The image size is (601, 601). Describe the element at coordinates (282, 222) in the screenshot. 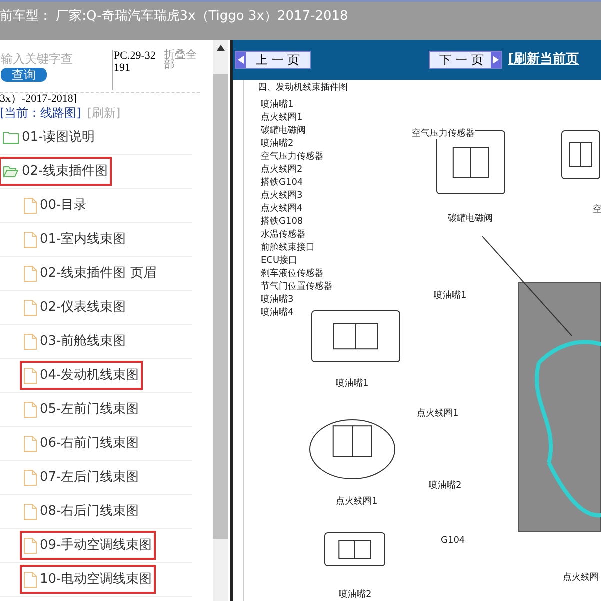

I see `legend-text: 搭铁G108` at that location.